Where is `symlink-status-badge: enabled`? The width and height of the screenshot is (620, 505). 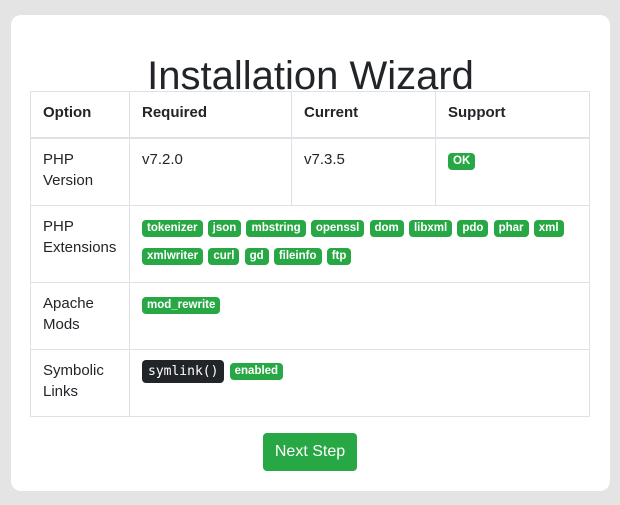 symlink-status-badge: enabled is located at coordinates (256, 371).